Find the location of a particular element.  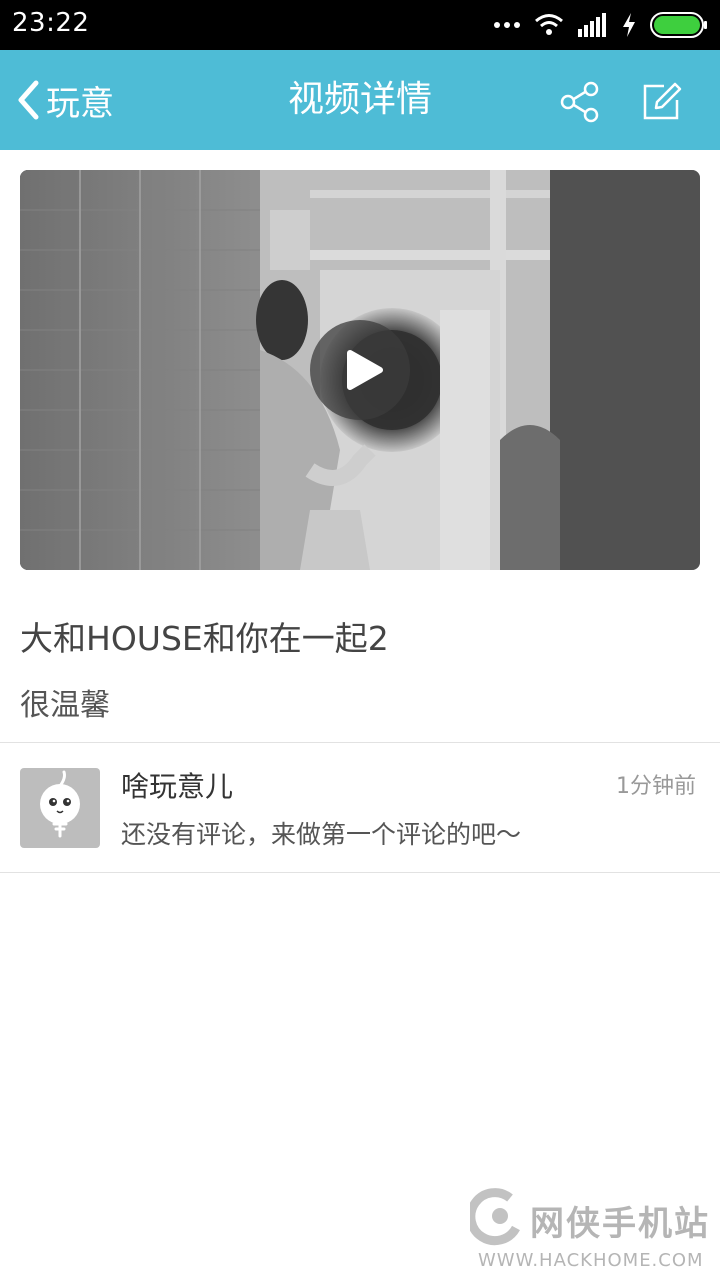

share-button is located at coordinates (580, 102).